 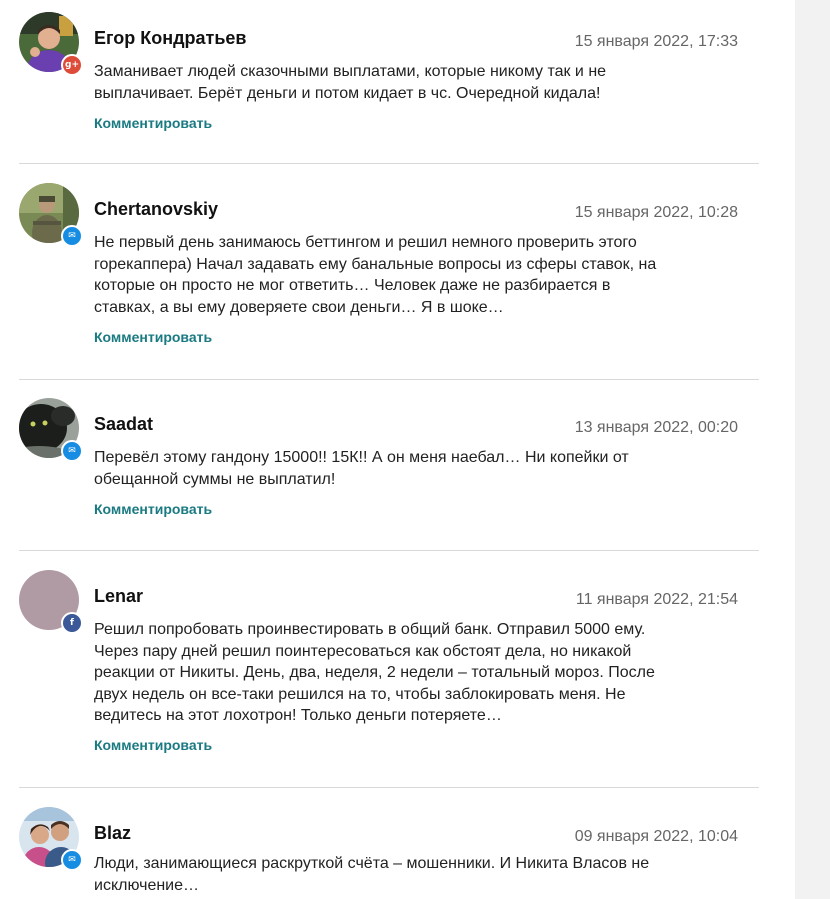 I want to click on comment-author: Saadat, so click(x=123, y=424).